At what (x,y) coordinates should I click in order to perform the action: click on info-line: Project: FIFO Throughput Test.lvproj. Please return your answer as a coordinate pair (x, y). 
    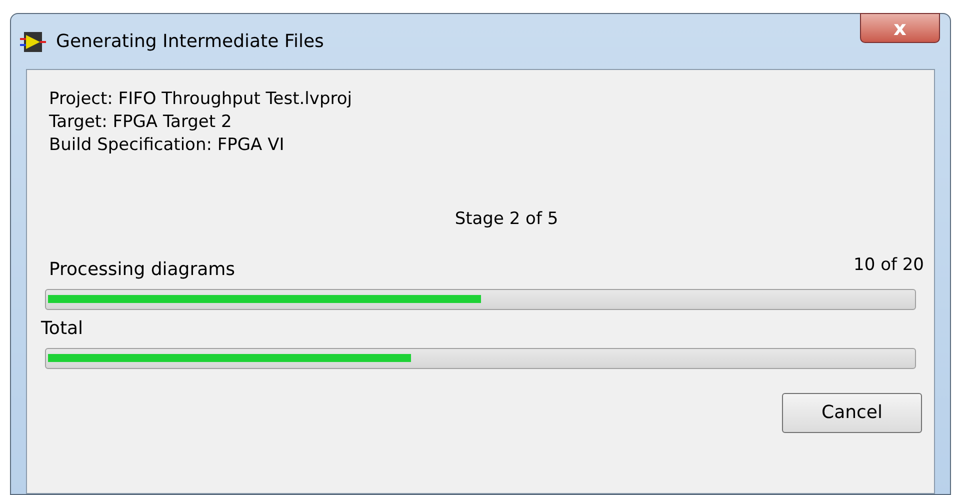
    Looking at the image, I should click on (201, 99).